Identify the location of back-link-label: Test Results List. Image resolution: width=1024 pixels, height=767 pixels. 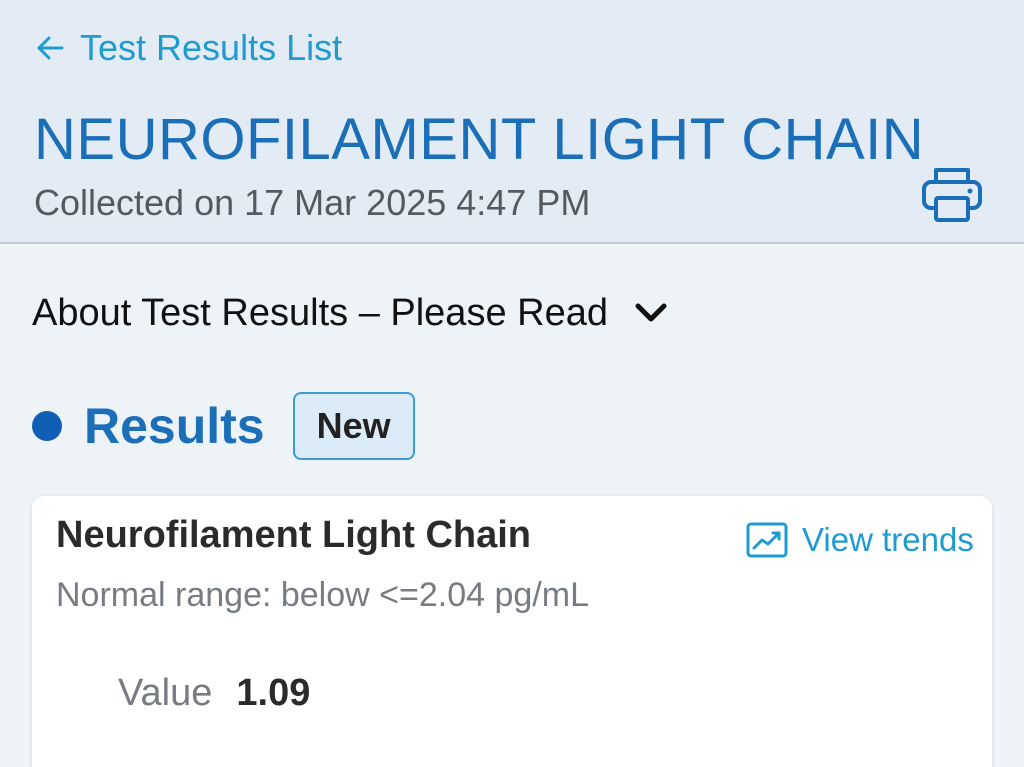
(211, 47).